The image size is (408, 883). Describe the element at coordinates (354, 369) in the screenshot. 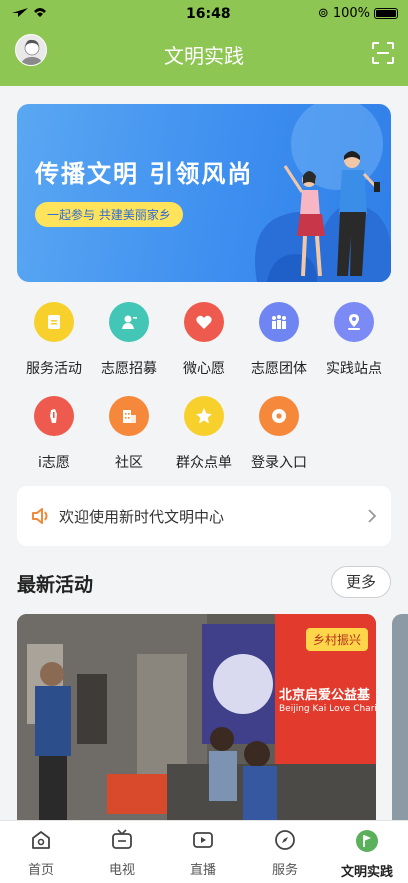

I see `grid-item-label: 实践站点` at that location.